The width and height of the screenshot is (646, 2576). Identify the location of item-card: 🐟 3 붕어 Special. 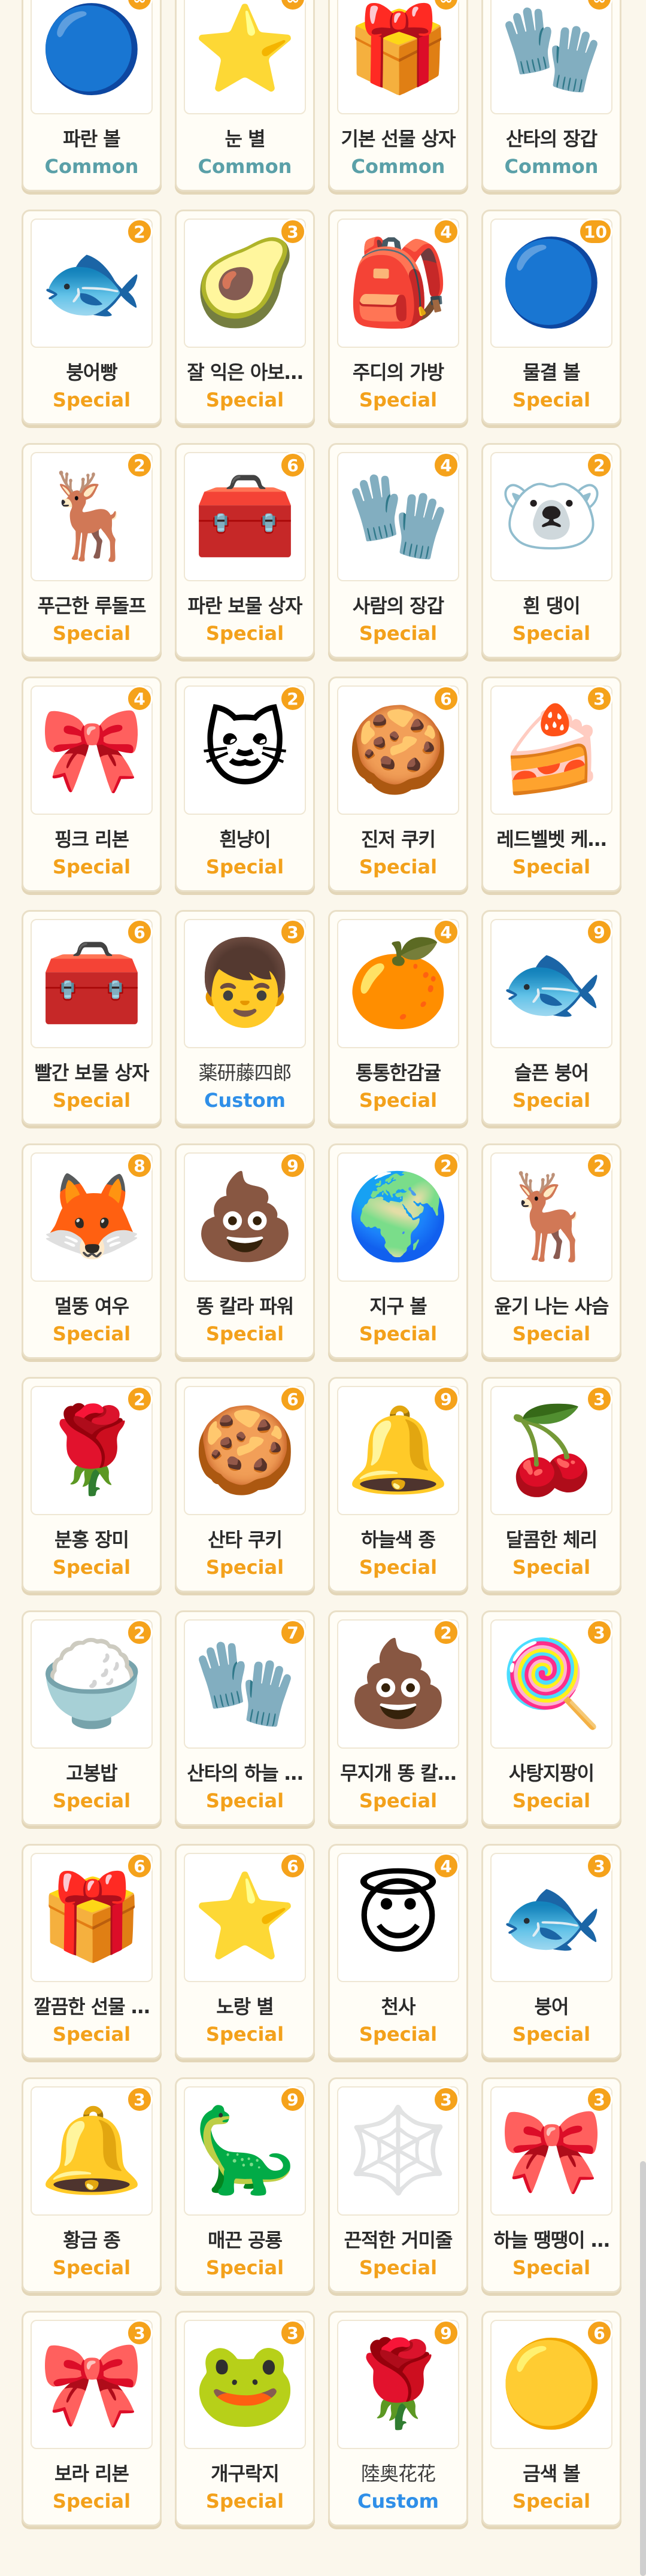
(551, 1951).